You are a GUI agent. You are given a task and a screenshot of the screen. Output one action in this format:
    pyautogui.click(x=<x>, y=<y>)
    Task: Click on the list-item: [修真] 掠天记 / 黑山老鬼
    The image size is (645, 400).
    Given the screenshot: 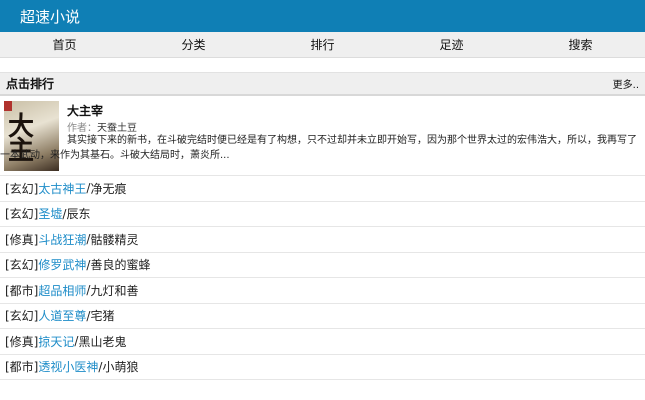 What is the action you would take?
    pyautogui.click(x=322, y=342)
    